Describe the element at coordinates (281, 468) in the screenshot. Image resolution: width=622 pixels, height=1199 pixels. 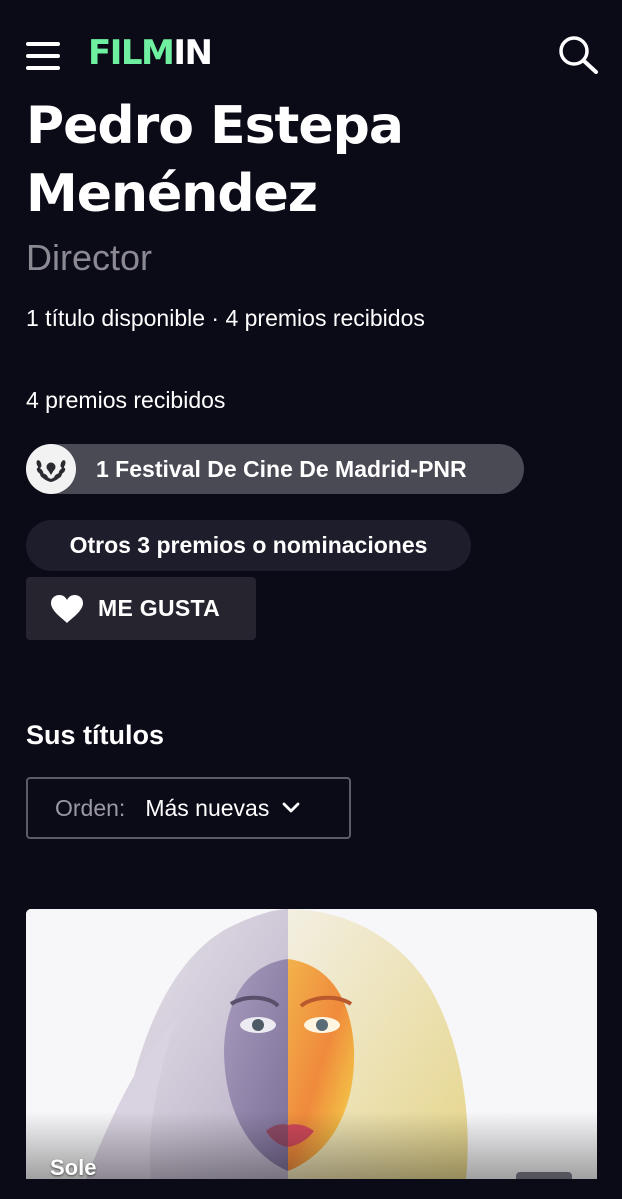
I see `award-label: 1 Festival De Cine De Madrid-PNR` at that location.